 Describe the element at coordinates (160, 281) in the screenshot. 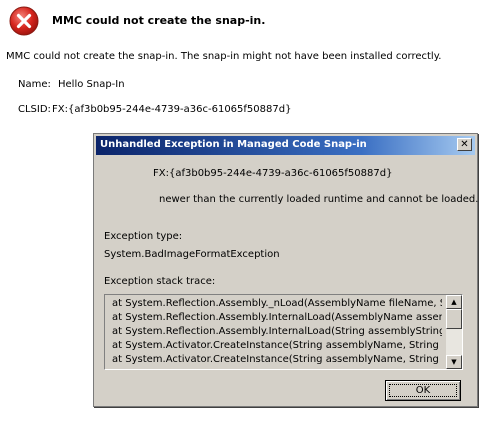

I see `stack-trace-label: Exception stack trace:` at that location.